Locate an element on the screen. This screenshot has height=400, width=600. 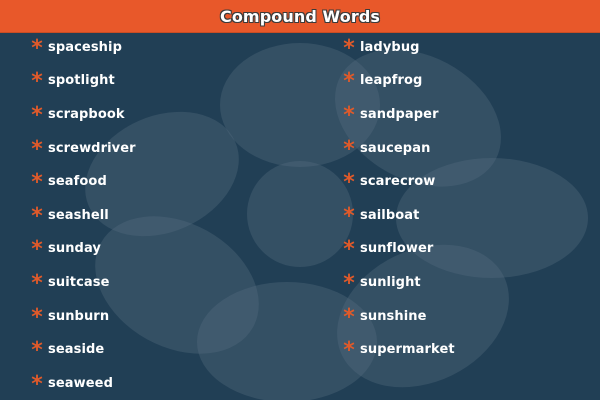
word-label: seaside is located at coordinates (76, 349).